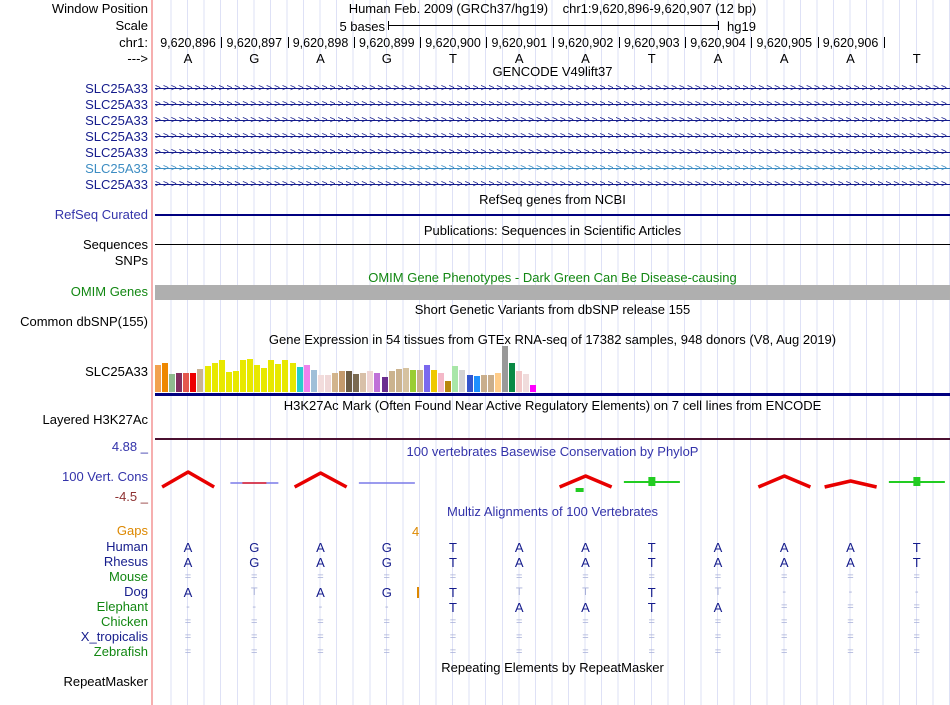  Describe the element at coordinates (124, 622) in the screenshot. I see `species-label: Chicken` at that location.